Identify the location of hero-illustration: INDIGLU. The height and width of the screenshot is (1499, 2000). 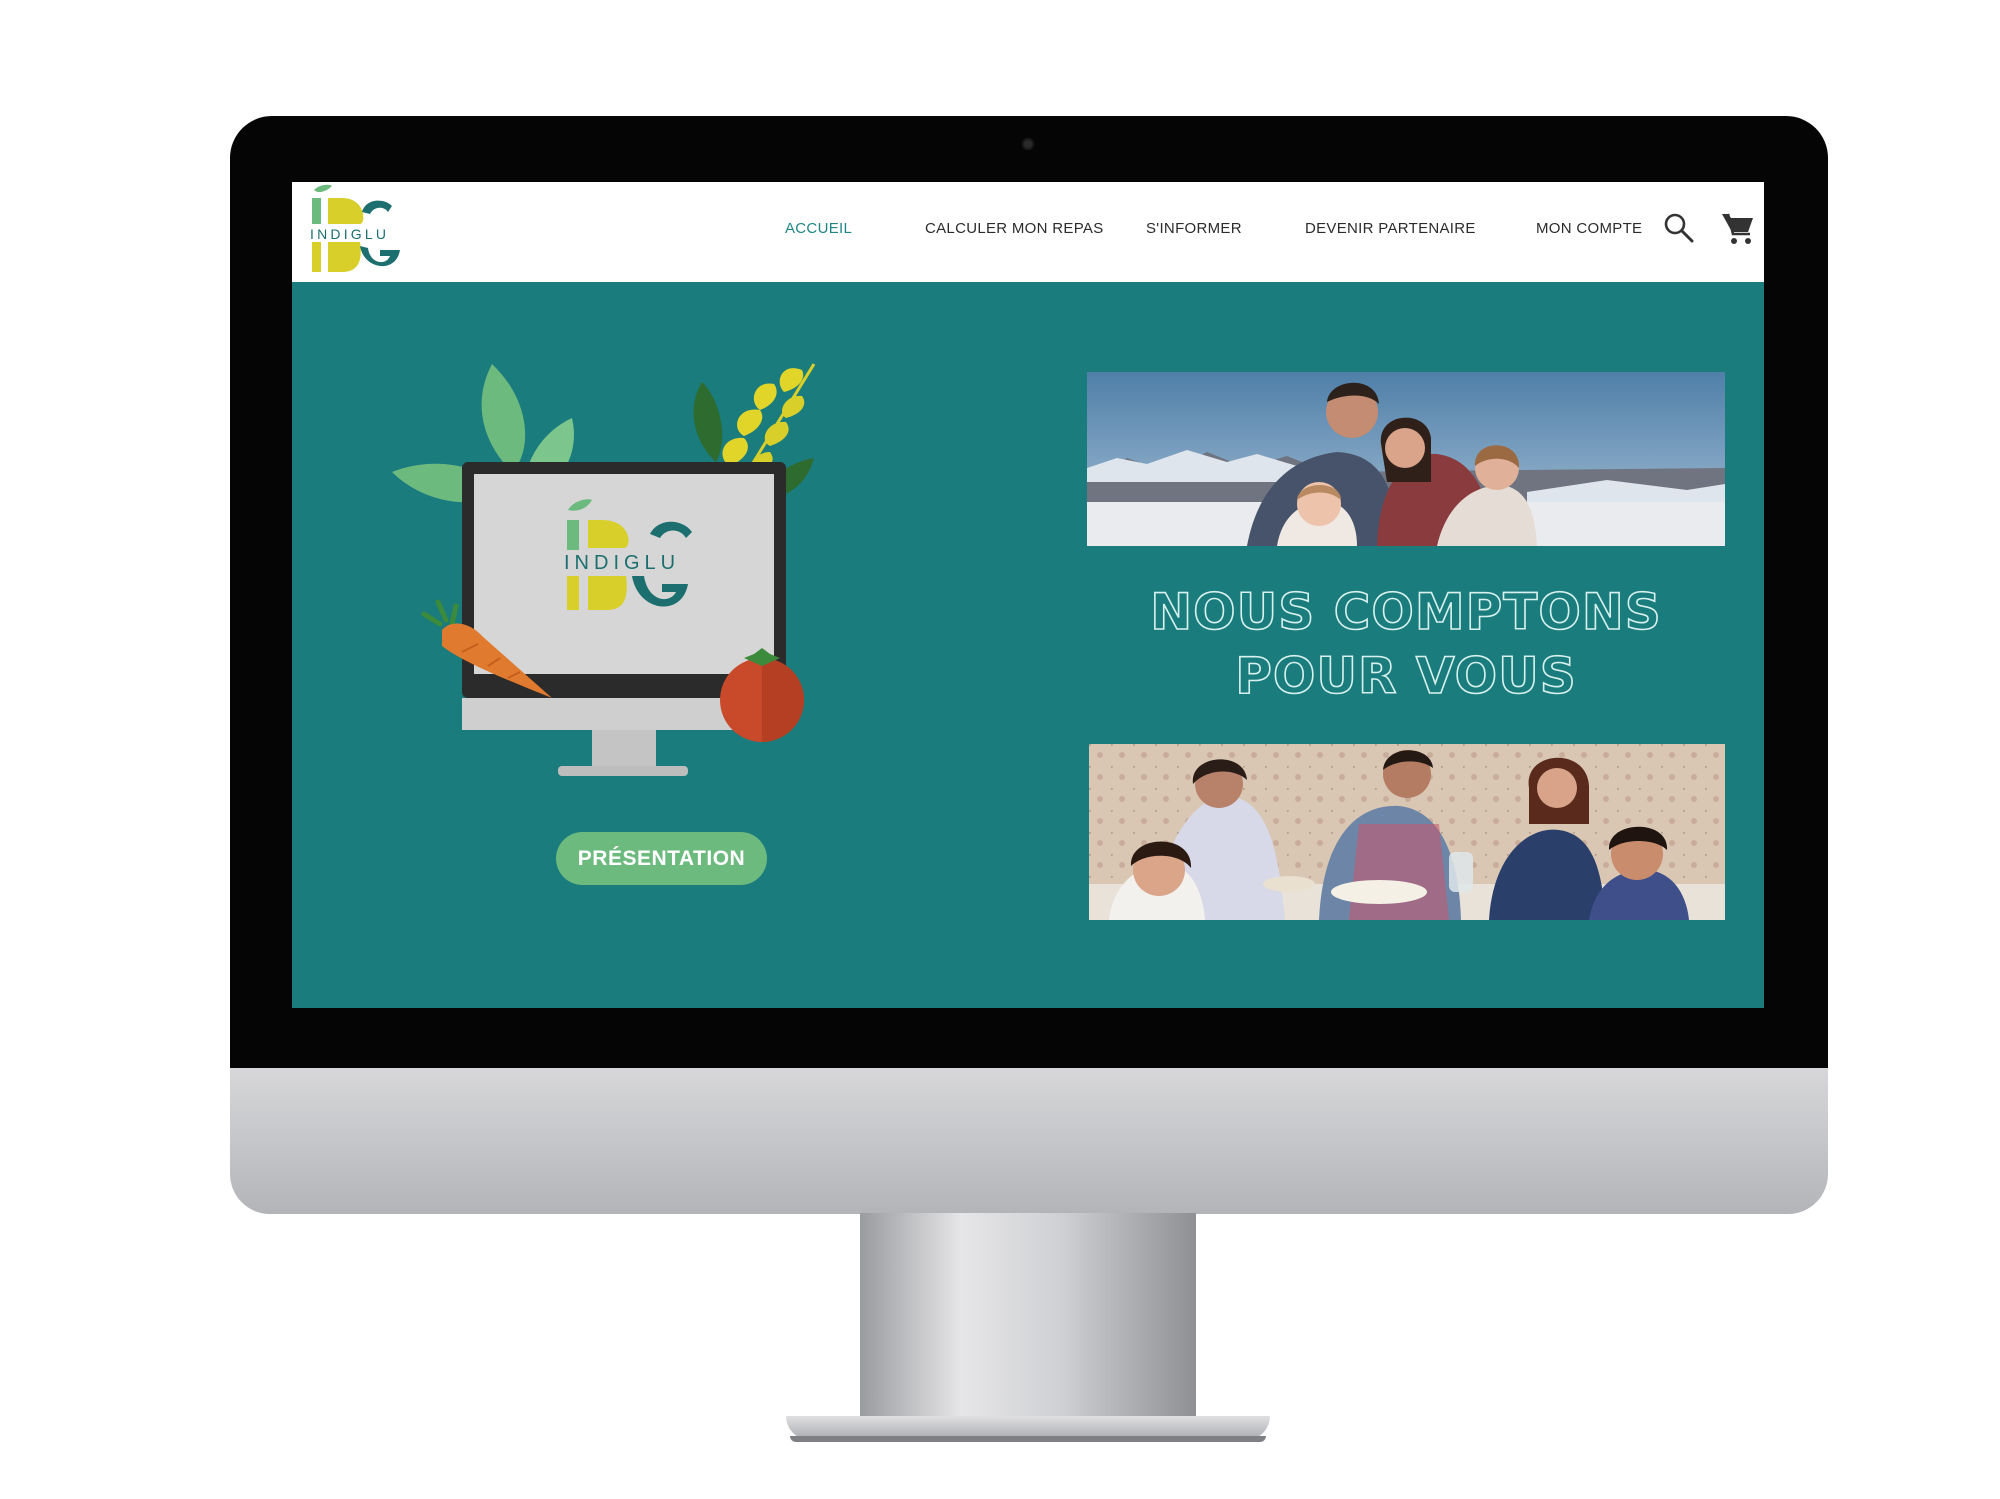
(604, 569).